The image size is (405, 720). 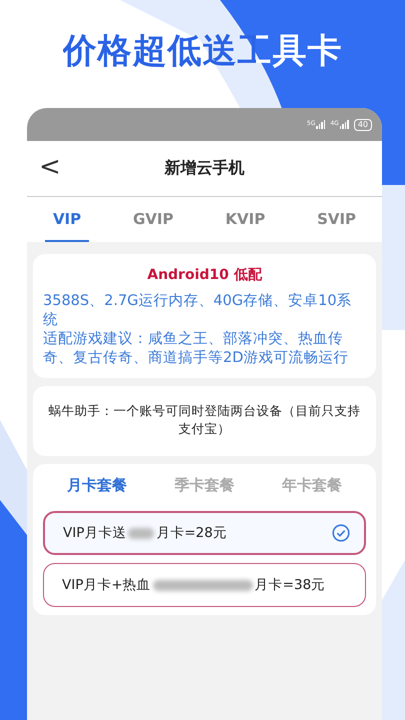 What do you see at coordinates (245, 219) in the screenshot?
I see `tier-tab: KVIP` at bounding box center [245, 219].